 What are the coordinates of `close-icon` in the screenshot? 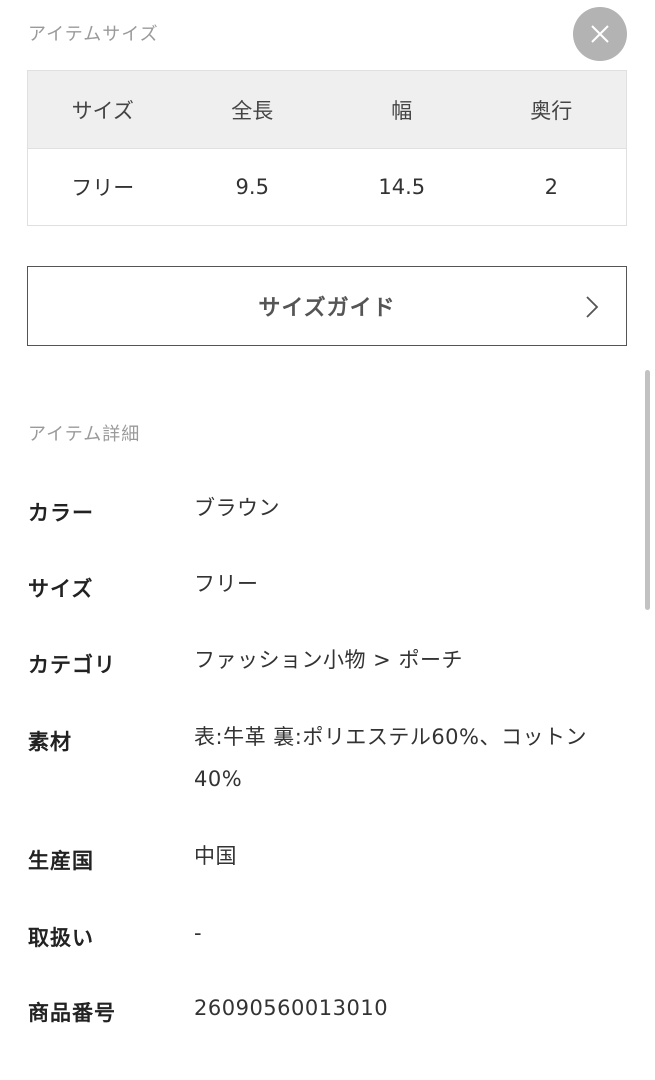 It's located at (600, 34).